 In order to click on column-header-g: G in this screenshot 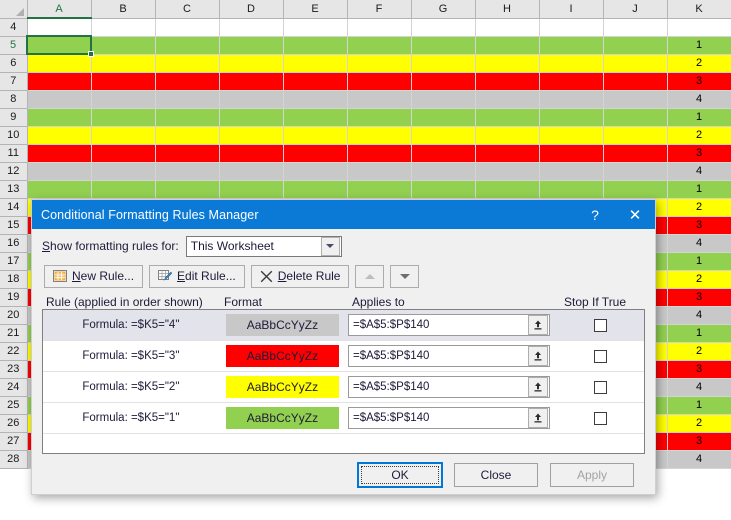, I will do `click(443, 9)`.